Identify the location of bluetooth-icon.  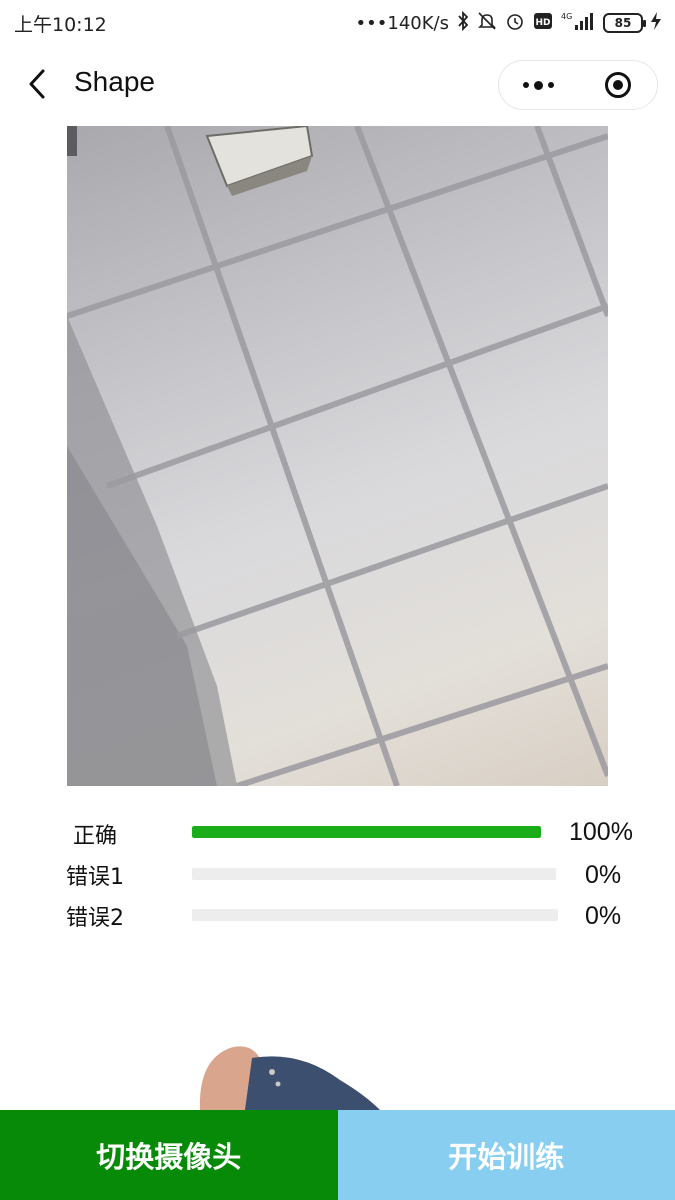
(463, 23).